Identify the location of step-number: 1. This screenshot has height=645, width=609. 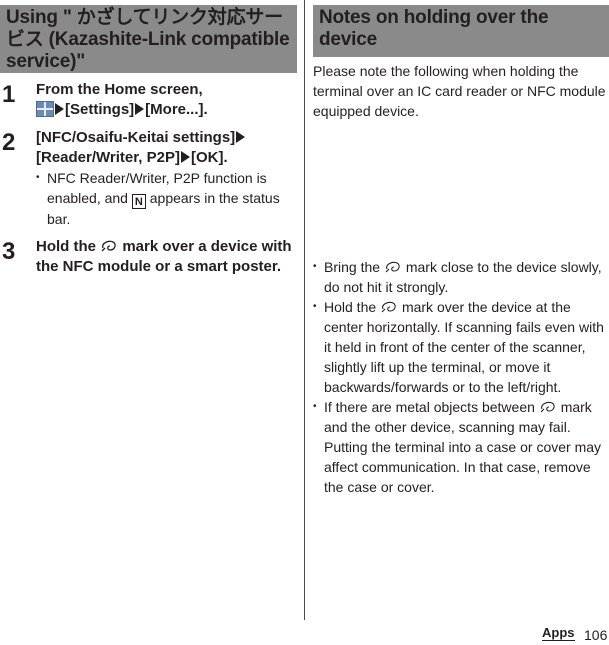
(9, 94).